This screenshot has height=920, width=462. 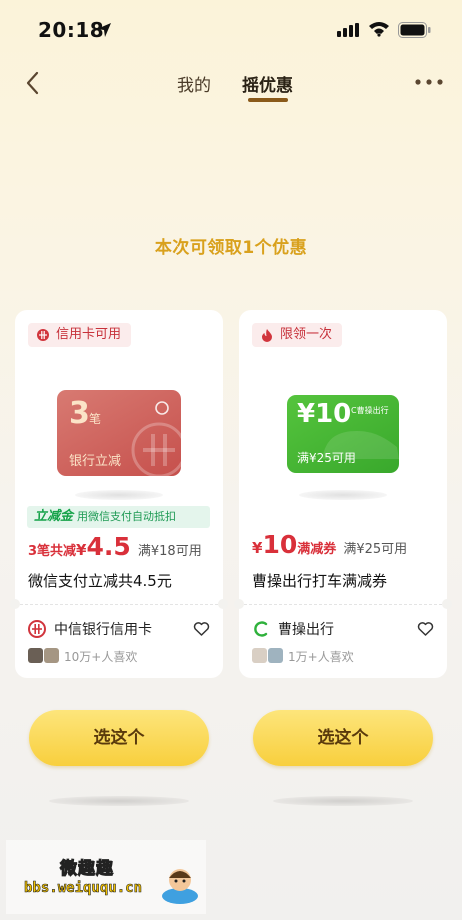 What do you see at coordinates (306, 334) in the screenshot?
I see `coupon-tag-label: 限领一次` at bounding box center [306, 334].